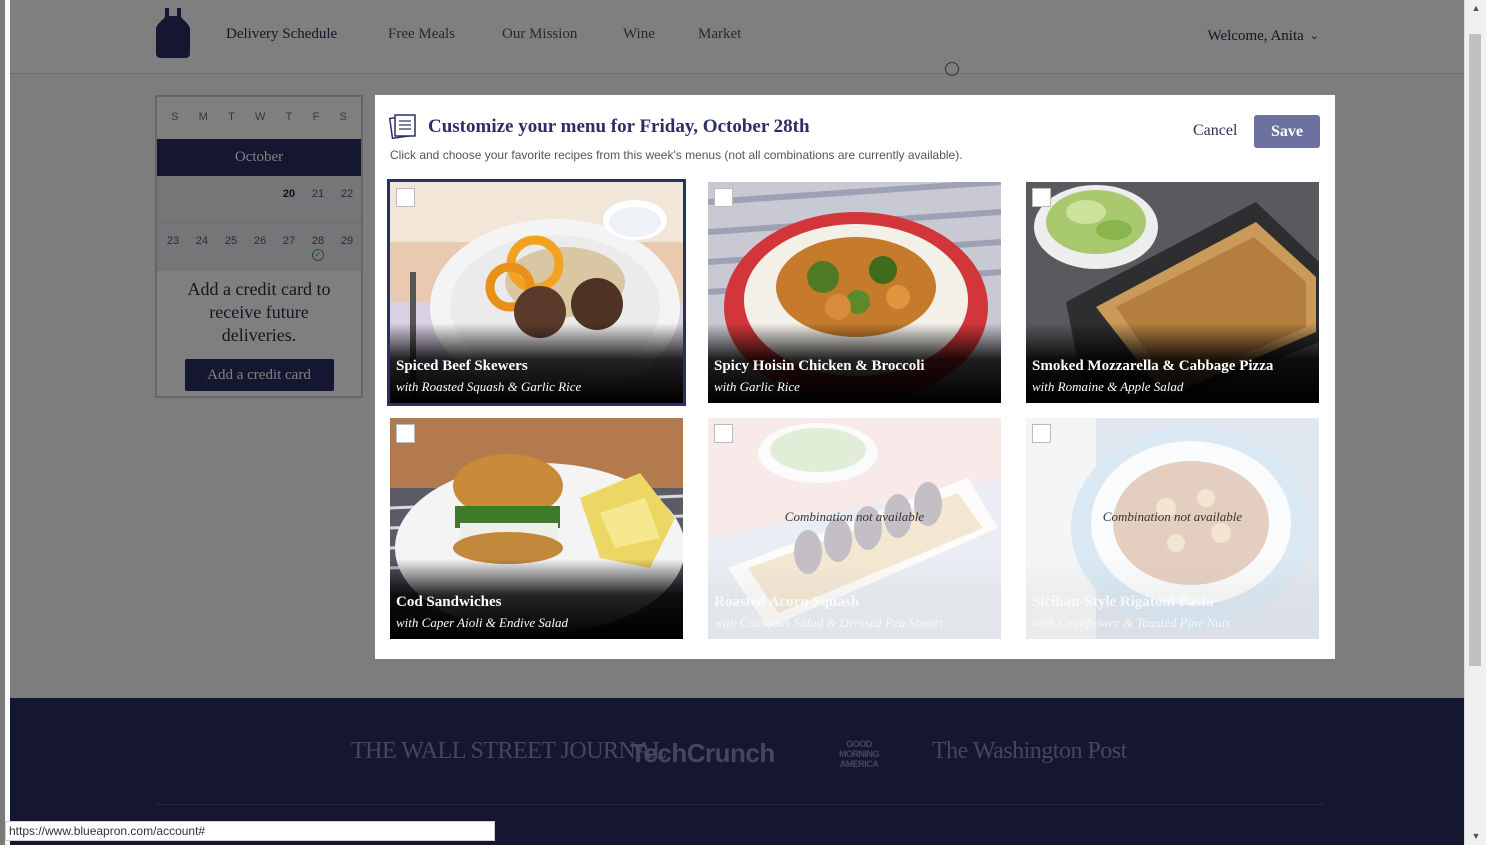  I want to click on cancel-button: Cancel, so click(1215, 131).